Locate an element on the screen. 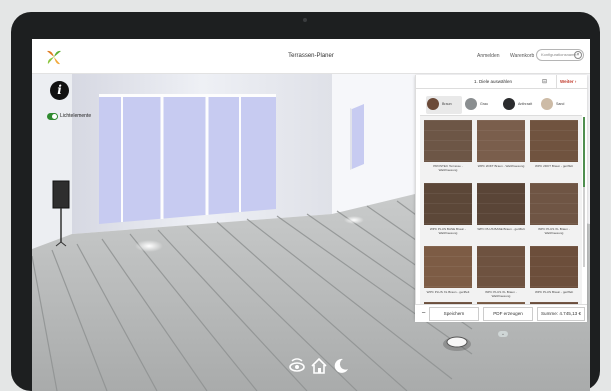  night-mode-icon is located at coordinates (341, 366).